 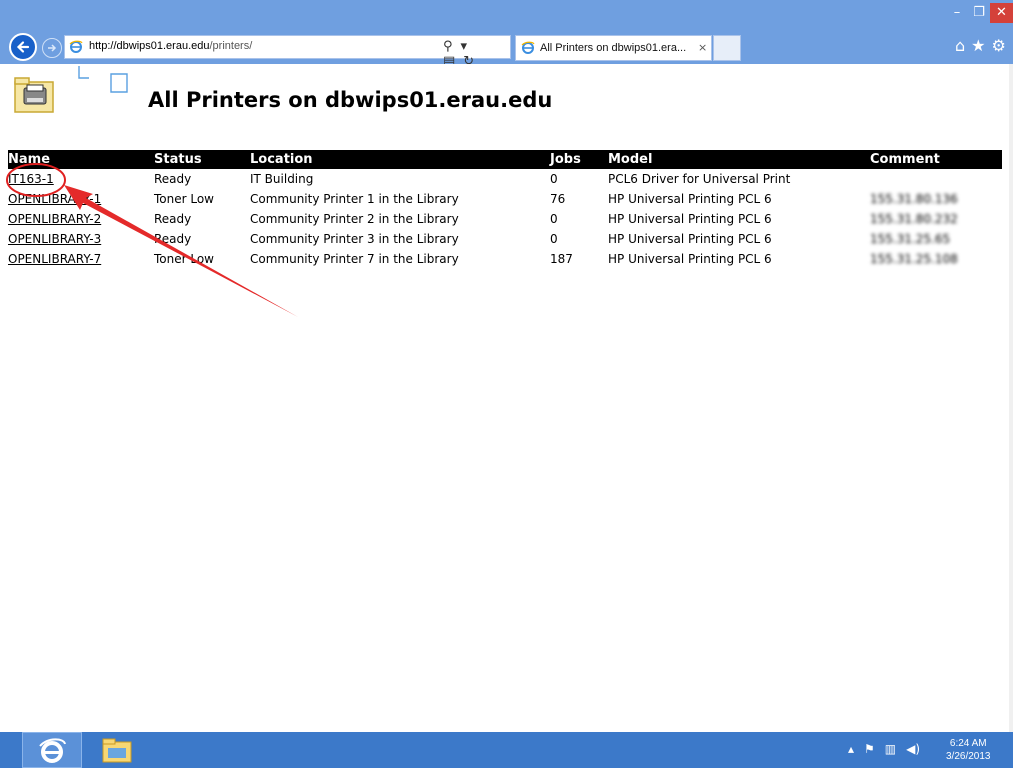 What do you see at coordinates (103, 79) in the screenshot?
I see `logo-decoration` at bounding box center [103, 79].